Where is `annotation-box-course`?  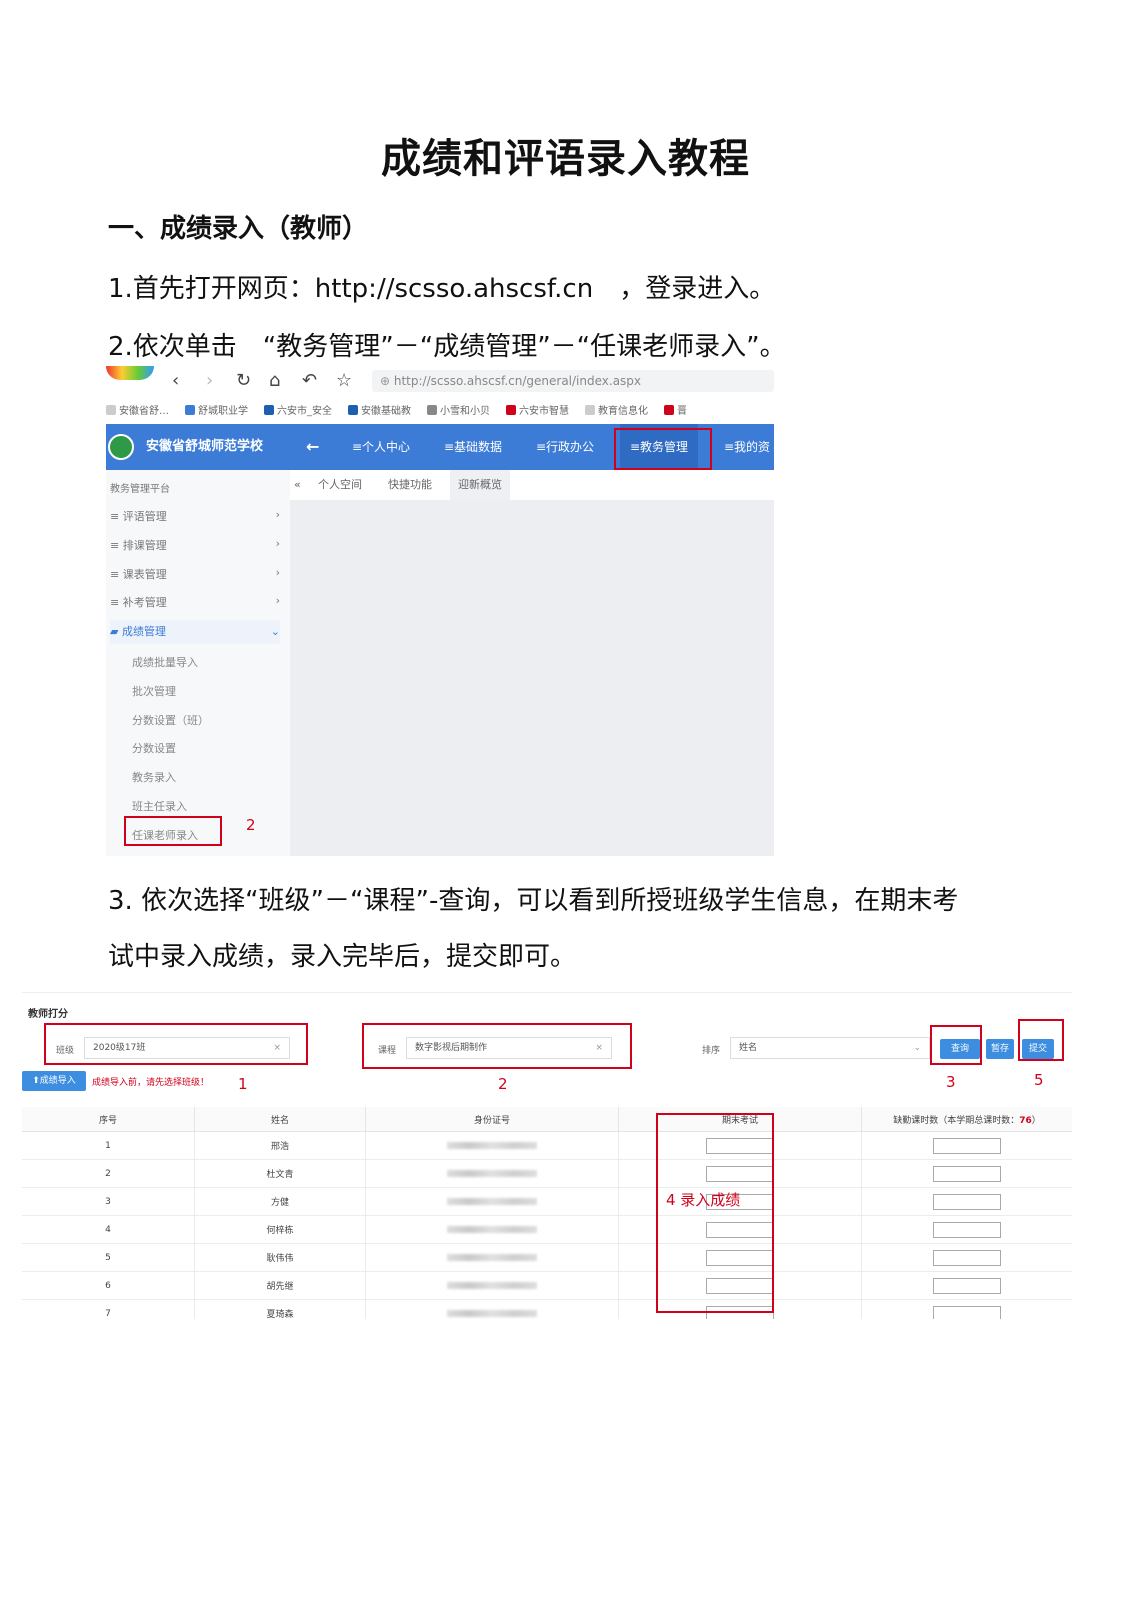
annotation-box-course is located at coordinates (497, 1046).